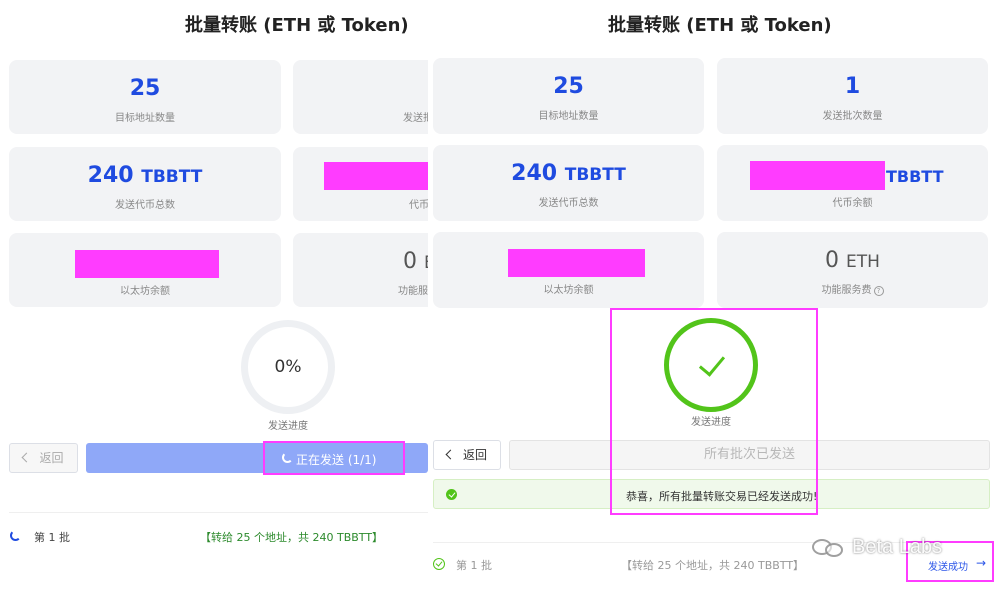  I want to click on total-amount-label: 发送代币总数, so click(145, 205).